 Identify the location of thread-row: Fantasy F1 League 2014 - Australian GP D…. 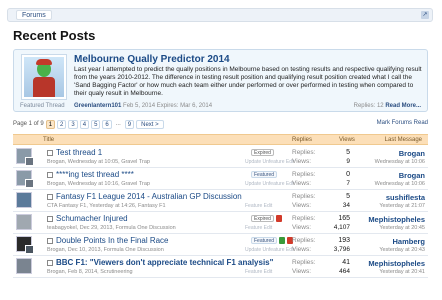
(220, 201).